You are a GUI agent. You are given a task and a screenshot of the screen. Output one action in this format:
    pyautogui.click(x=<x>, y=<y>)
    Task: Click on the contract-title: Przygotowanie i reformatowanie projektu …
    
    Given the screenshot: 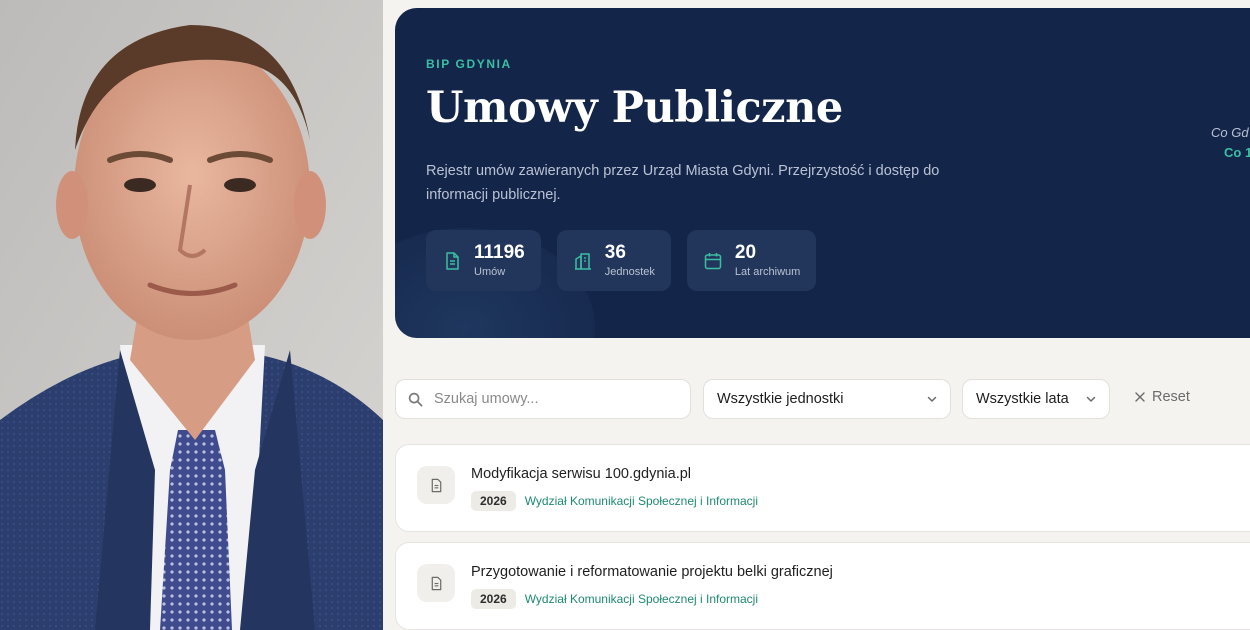 What is the action you would take?
    pyautogui.click(x=652, y=572)
    